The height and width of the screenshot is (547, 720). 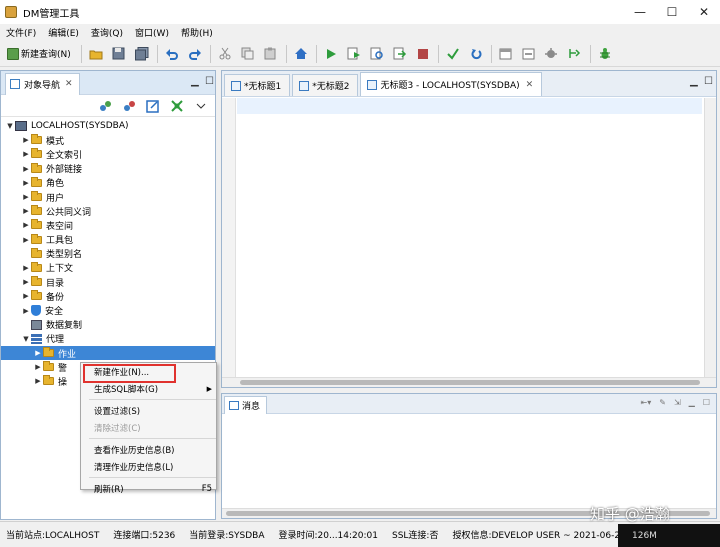 What do you see at coordinates (148, 410) in the screenshot?
I see `menu-item-set-filter: 设置过滤(S)` at bounding box center [148, 410].